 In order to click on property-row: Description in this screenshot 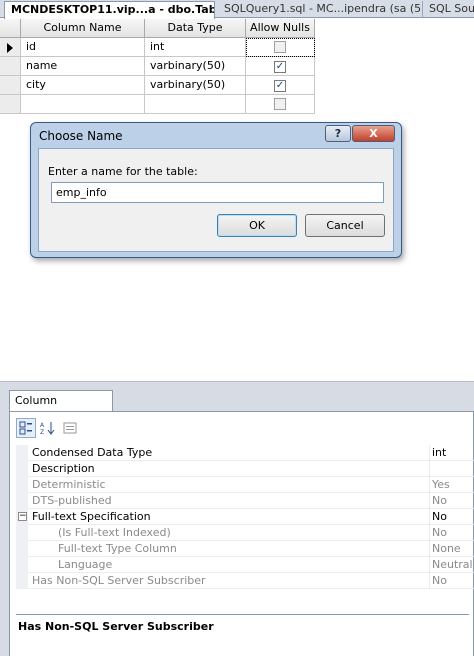, I will do `click(245, 469)`.